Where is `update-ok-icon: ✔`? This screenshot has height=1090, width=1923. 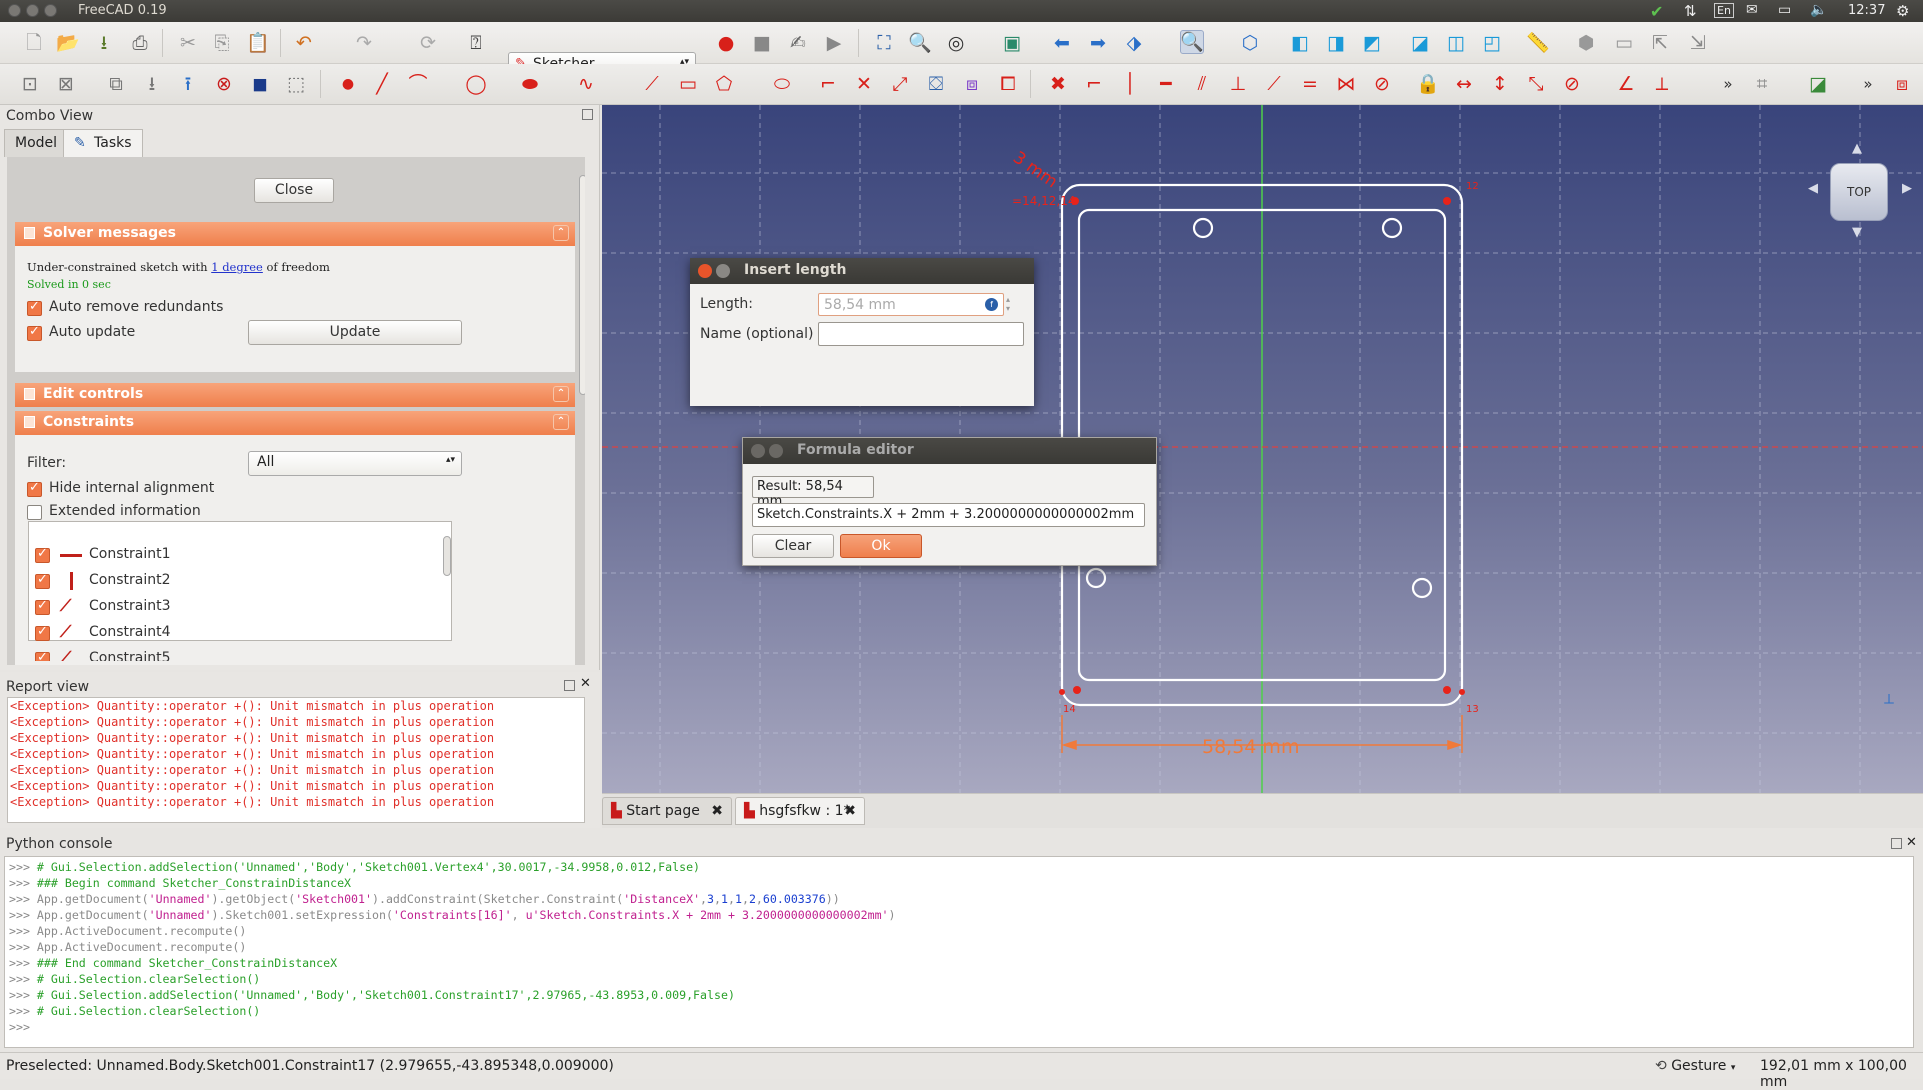
update-ok-icon: ✔ is located at coordinates (1656, 11).